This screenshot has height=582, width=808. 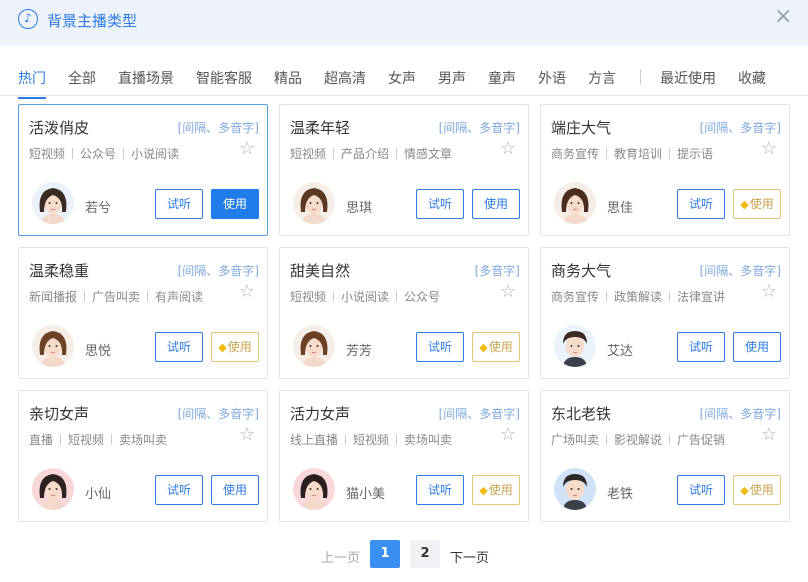 What do you see at coordinates (752, 78) in the screenshot?
I see `tab-favorites: 收藏` at bounding box center [752, 78].